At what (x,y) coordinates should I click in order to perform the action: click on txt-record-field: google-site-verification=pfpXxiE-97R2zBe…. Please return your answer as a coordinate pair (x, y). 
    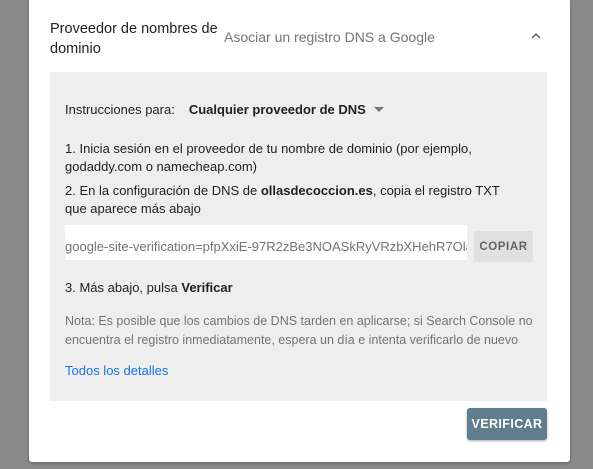
    Looking at the image, I should click on (266, 242).